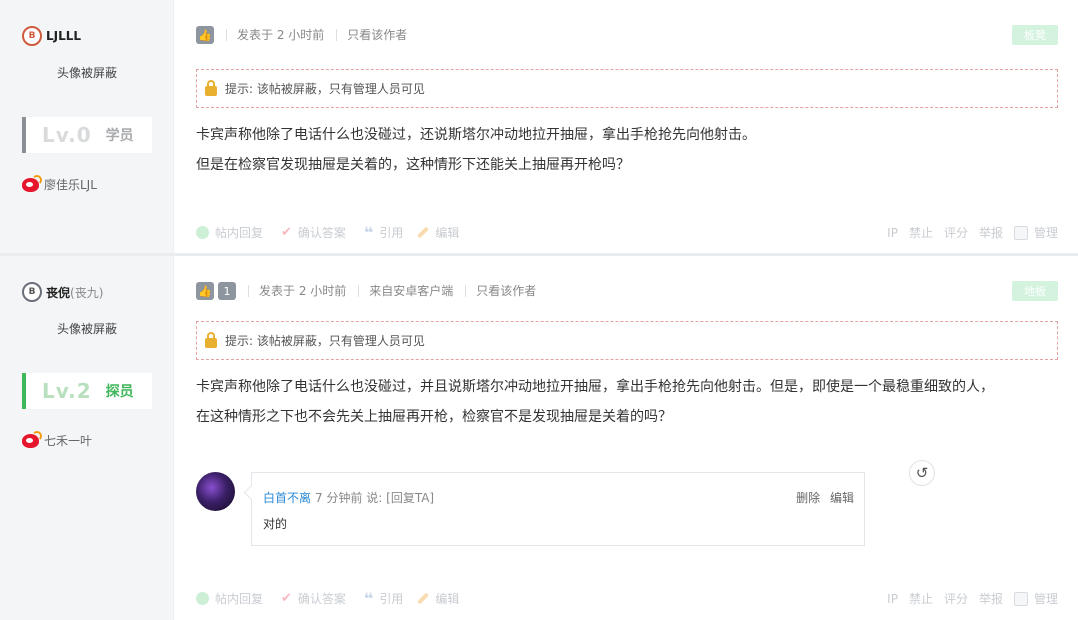  Describe the element at coordinates (63, 36) in the screenshot. I see `author-name: LJLLL` at that location.